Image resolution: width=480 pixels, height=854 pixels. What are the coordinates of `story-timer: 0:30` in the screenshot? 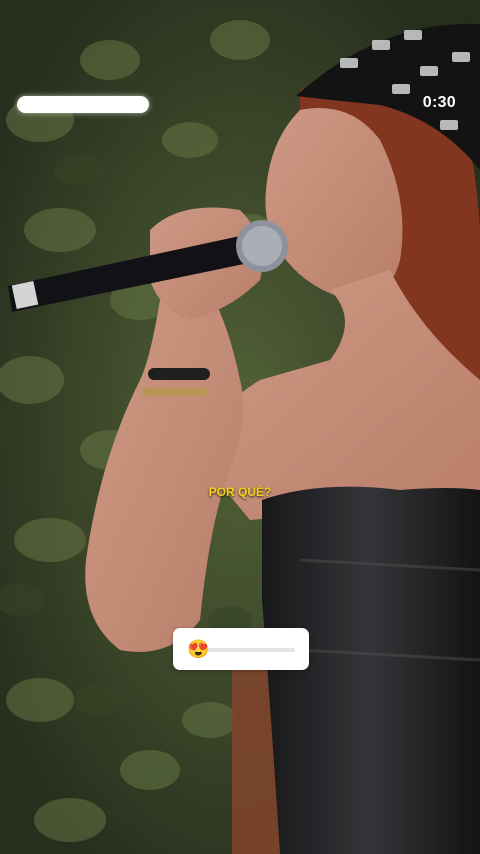 It's located at (439, 102).